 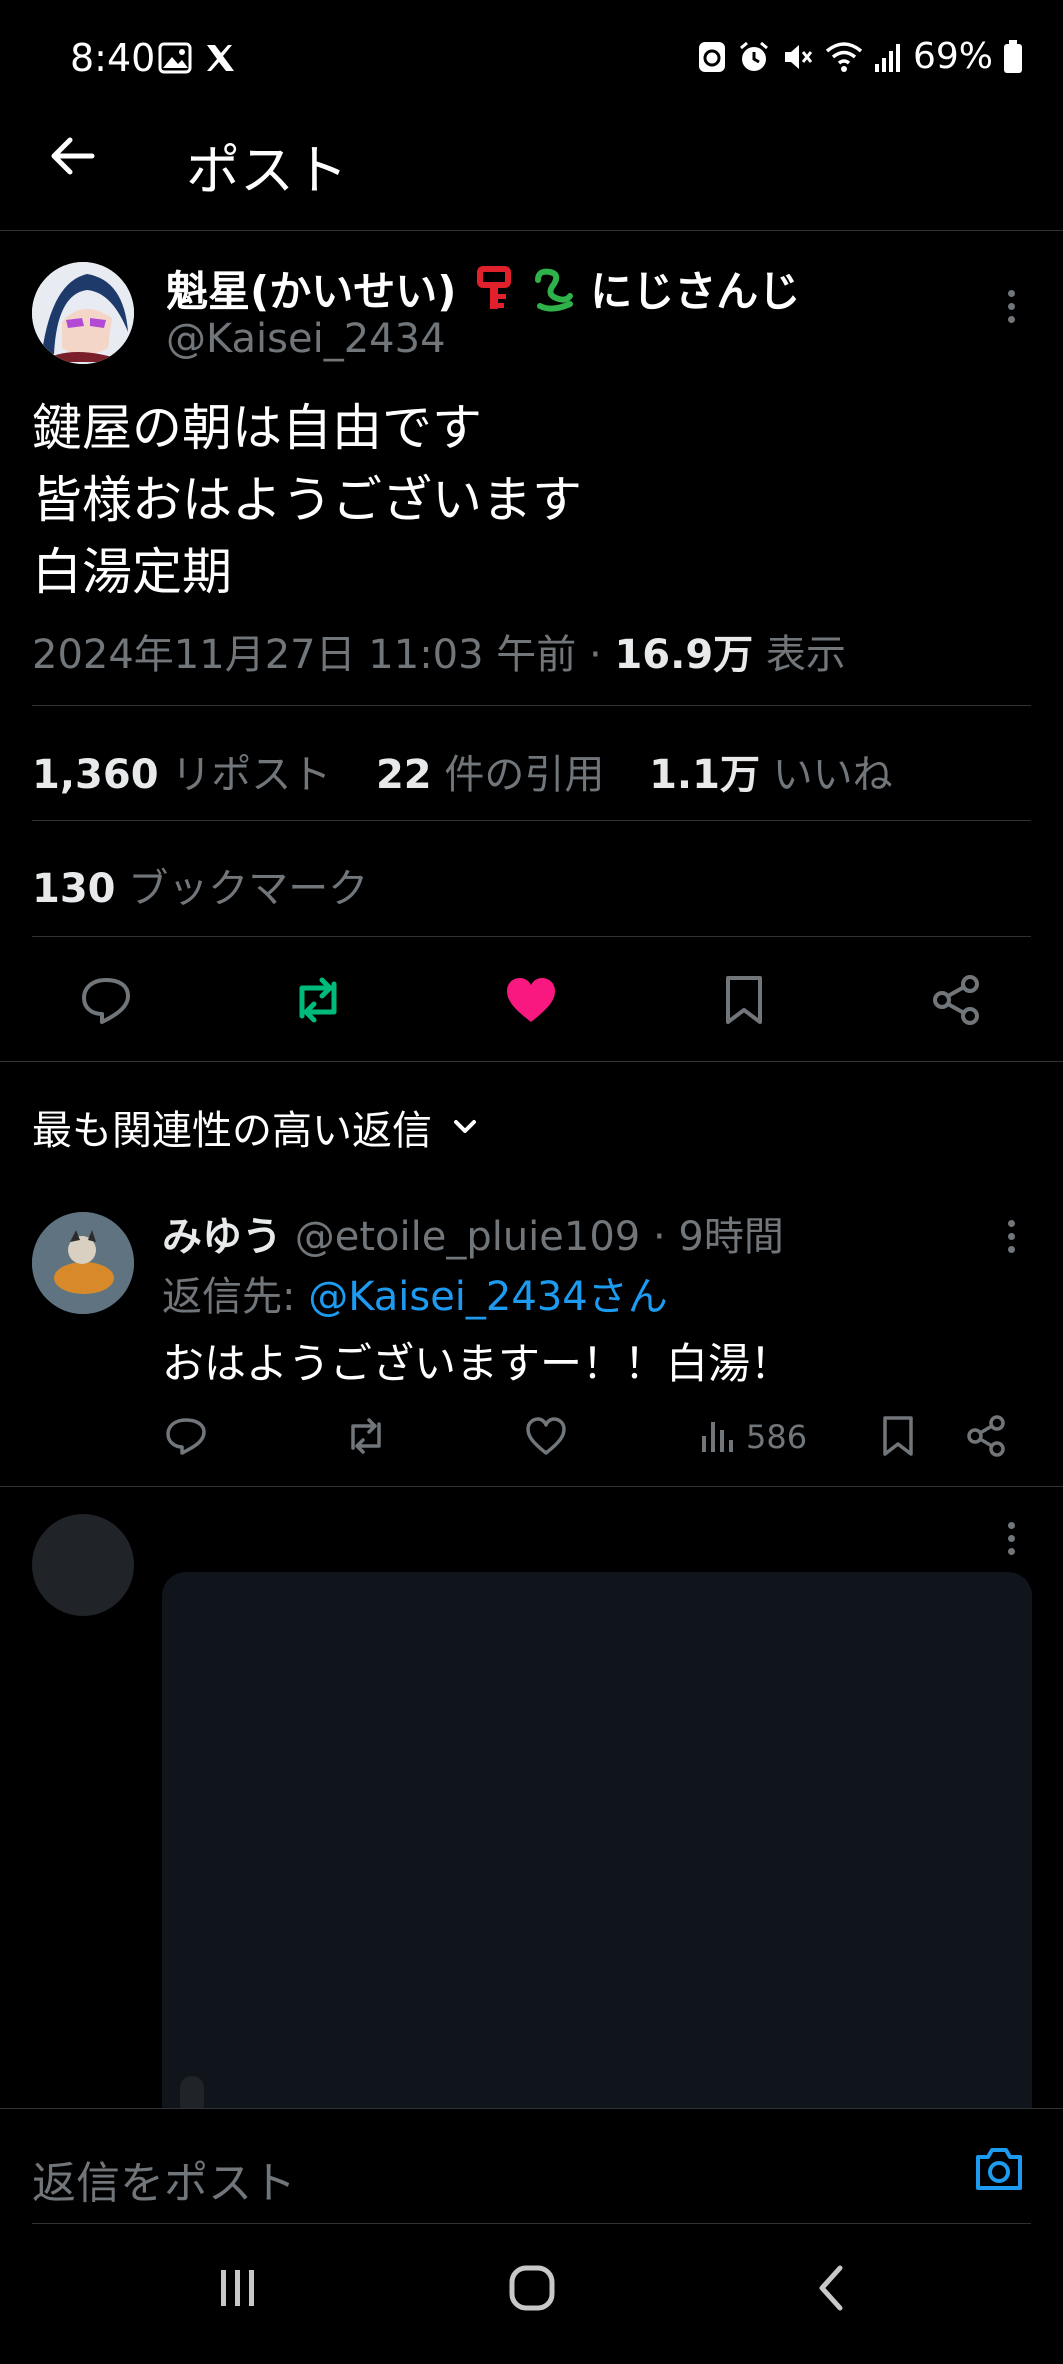 I want to click on author-handle: @Kaisei_2434, so click(x=306, y=339).